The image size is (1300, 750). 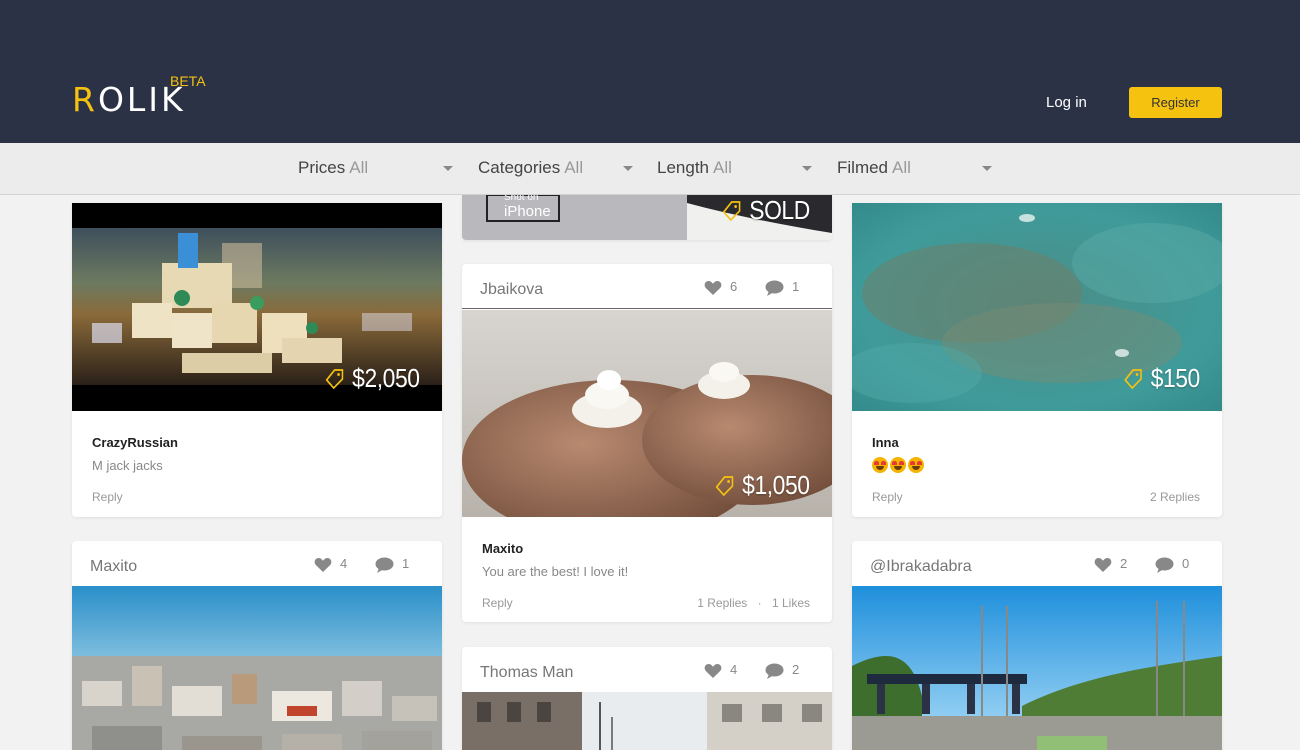 I want to click on video-thumbnail: Shot on iPhone SOLD, so click(x=647, y=217).